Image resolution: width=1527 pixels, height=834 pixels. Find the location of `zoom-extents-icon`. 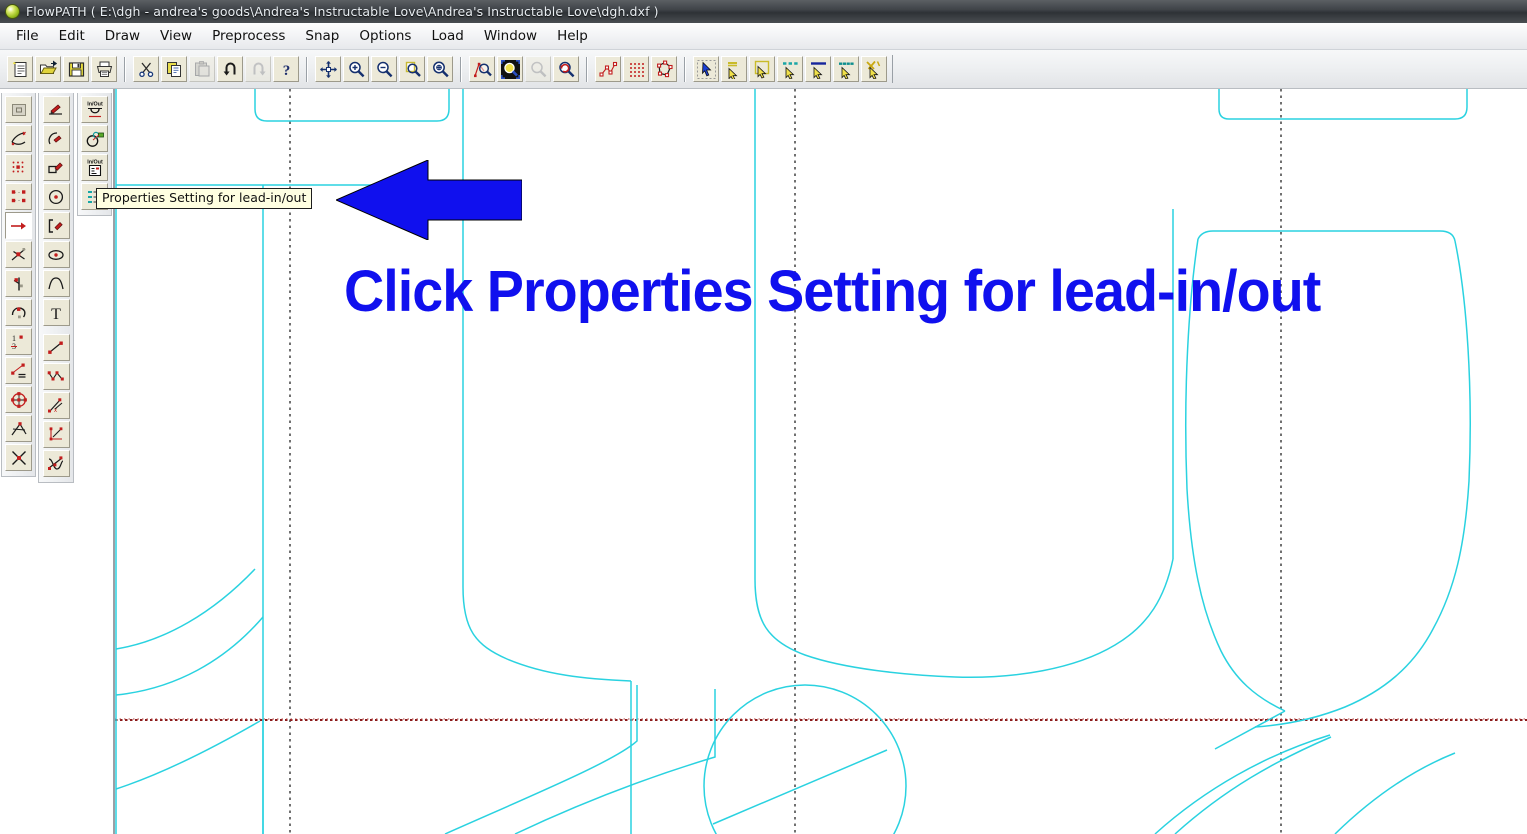

zoom-extents-icon is located at coordinates (482, 69).